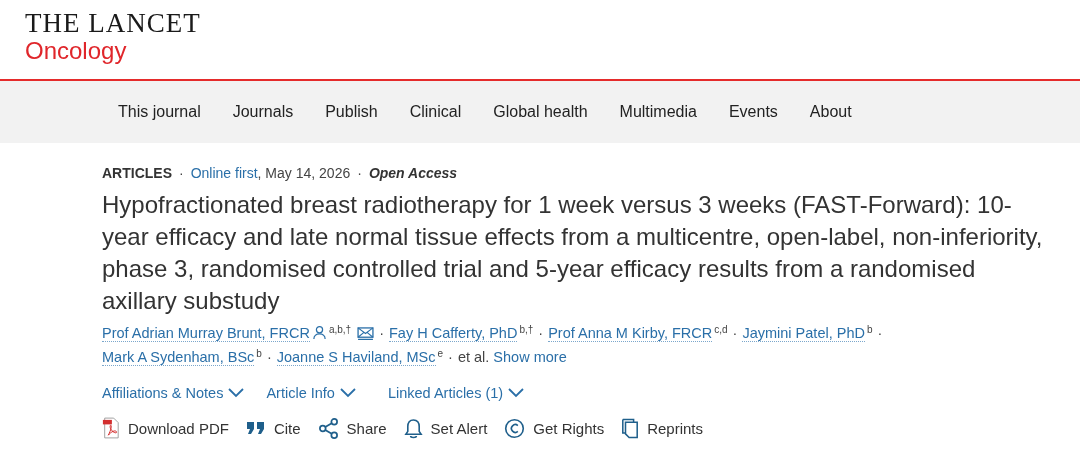 This screenshot has height=466, width=1080. What do you see at coordinates (440, 353) in the screenshot?
I see `affiliation-marks: e` at bounding box center [440, 353].